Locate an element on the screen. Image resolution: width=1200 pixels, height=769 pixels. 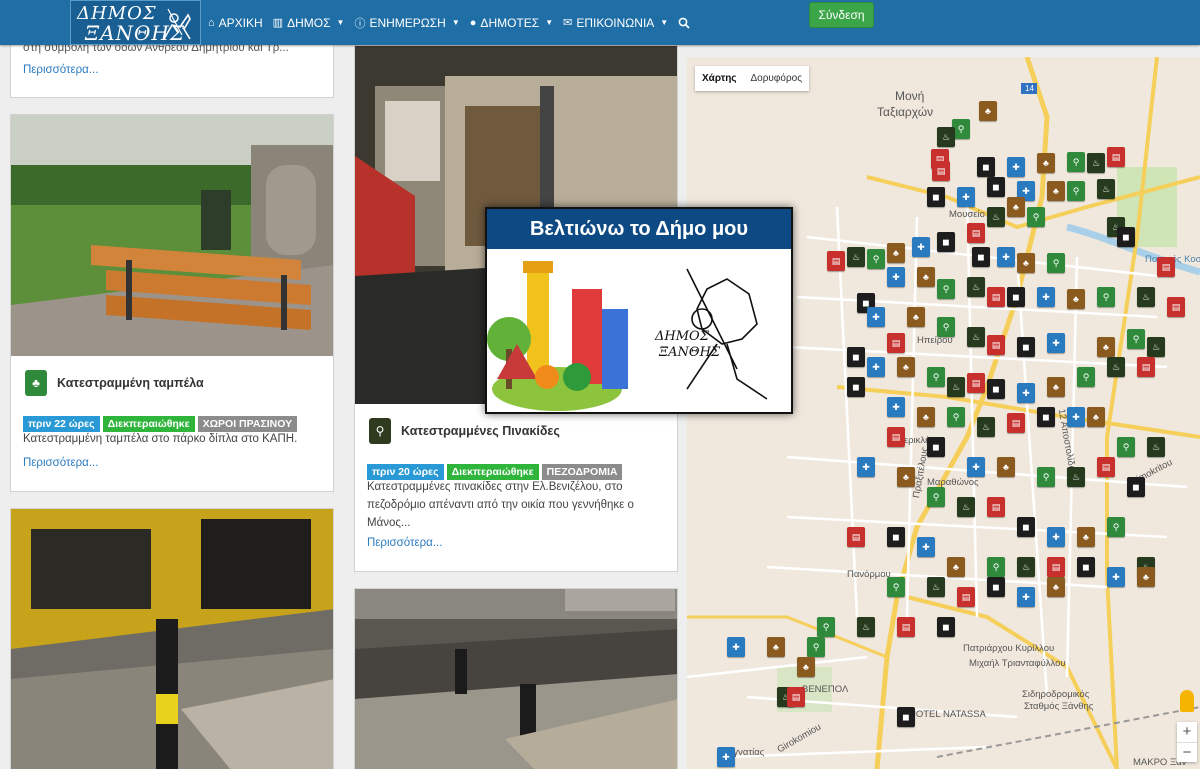
nav-item-home: ⌂ ΑΡΧΙΚΗ is located at coordinates (235, 23).